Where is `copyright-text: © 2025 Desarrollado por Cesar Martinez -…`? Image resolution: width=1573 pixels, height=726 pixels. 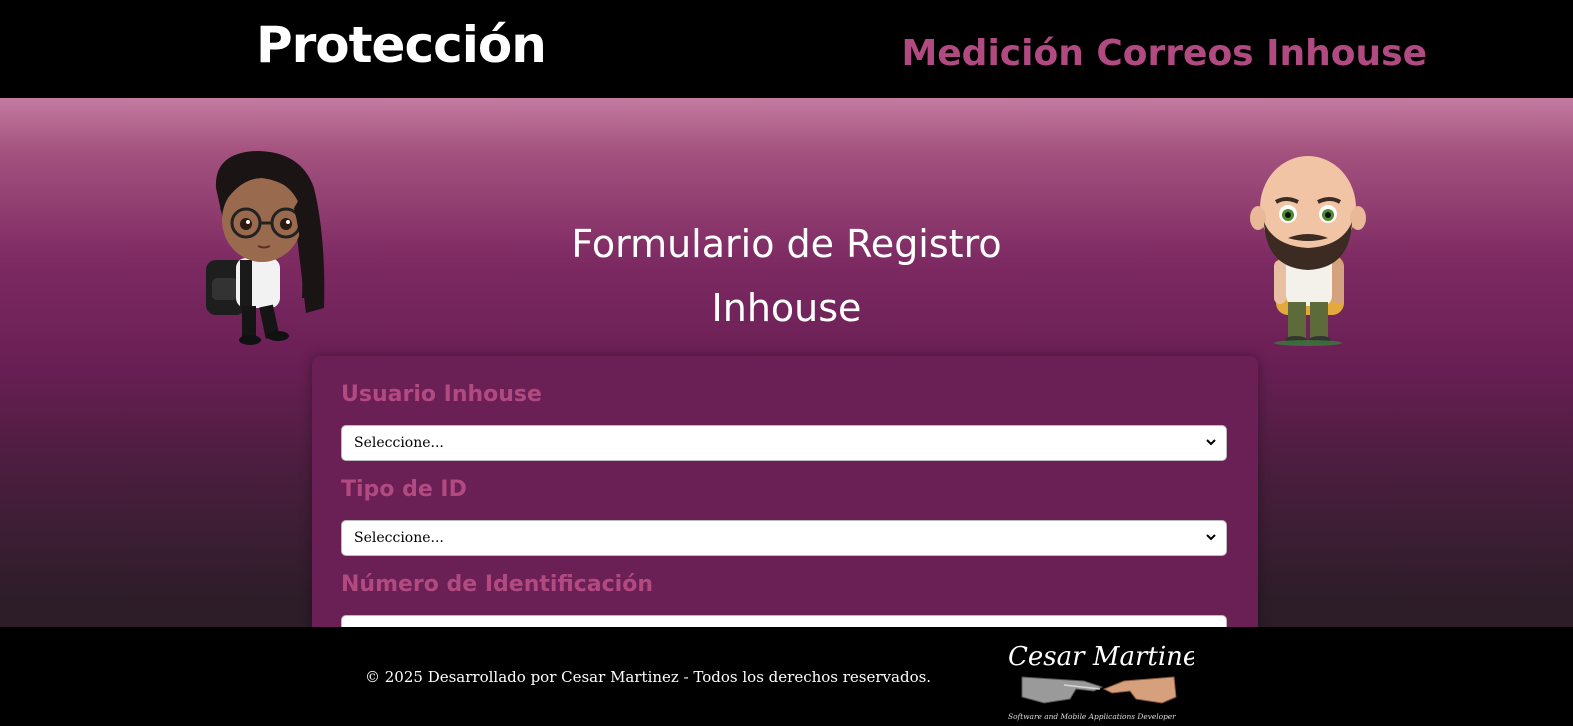
copyright-text: © 2025 Desarrollado por Cesar Martinez -… is located at coordinates (648, 677).